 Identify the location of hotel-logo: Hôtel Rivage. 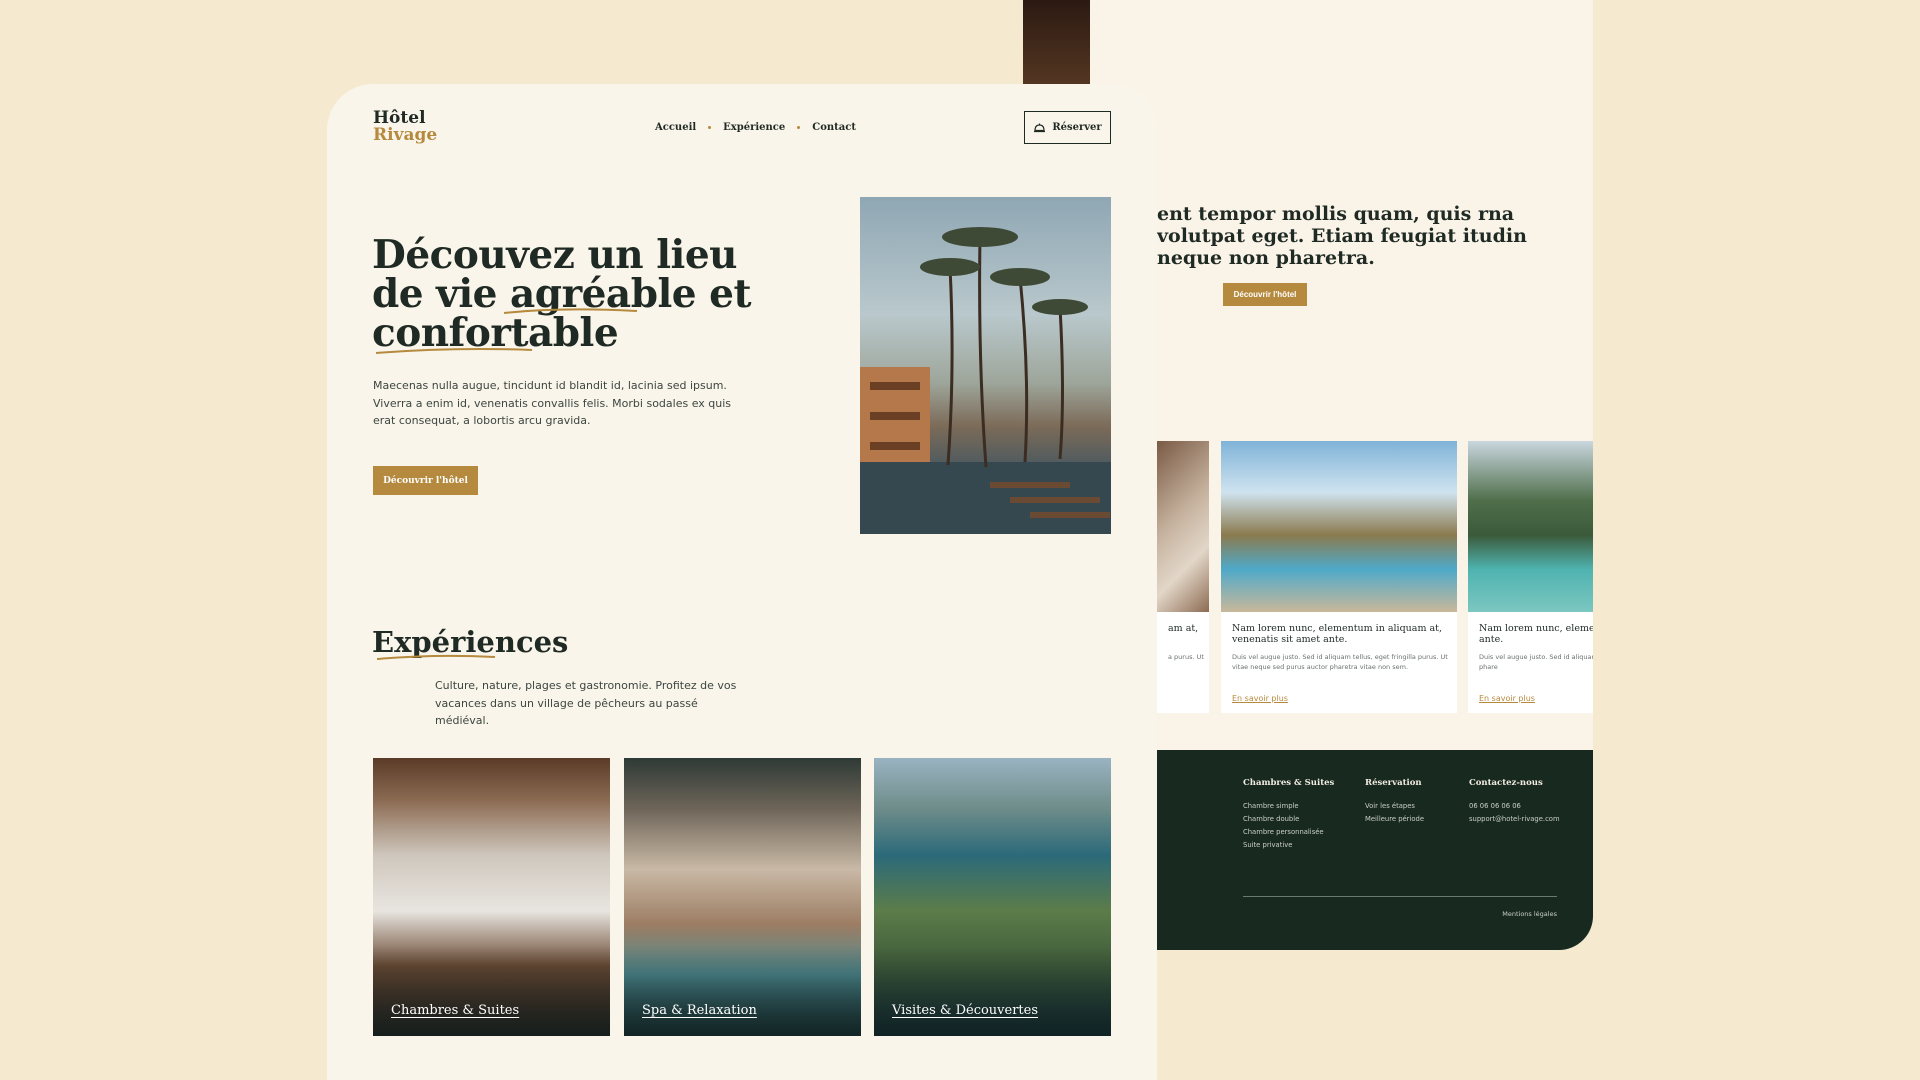
(405, 127).